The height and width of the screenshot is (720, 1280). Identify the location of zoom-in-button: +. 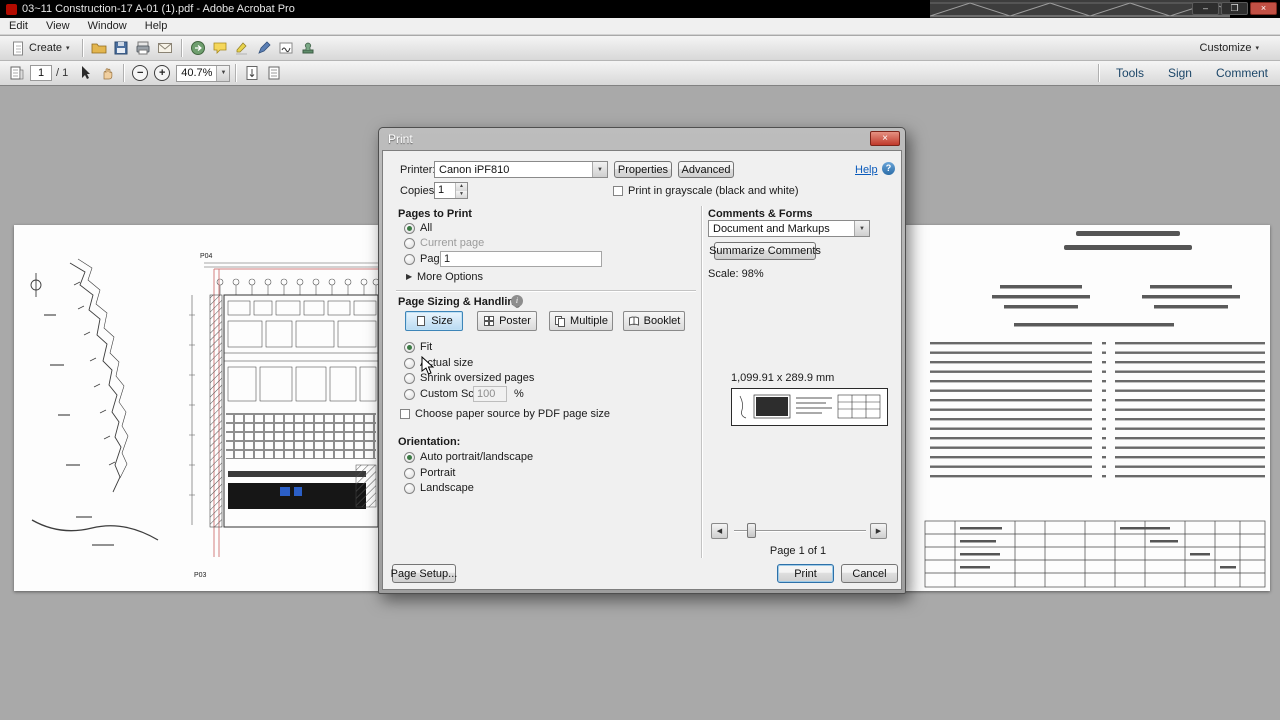
(162, 73).